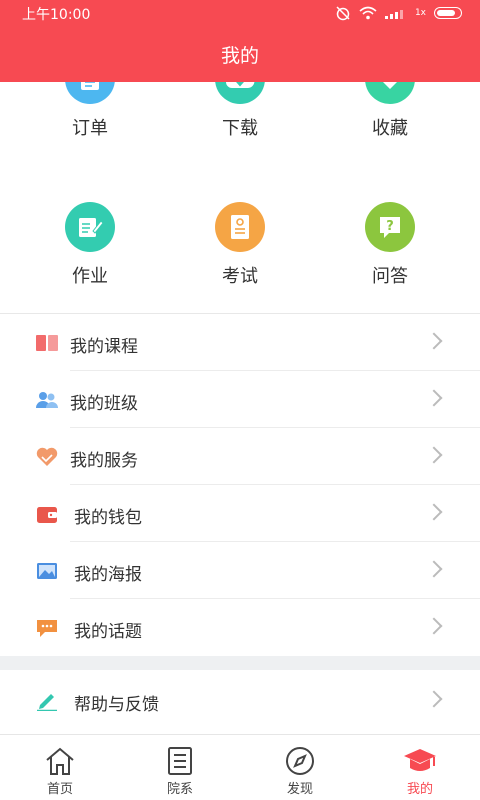  What do you see at coordinates (448, 13) in the screenshot?
I see `battery-icon` at bounding box center [448, 13].